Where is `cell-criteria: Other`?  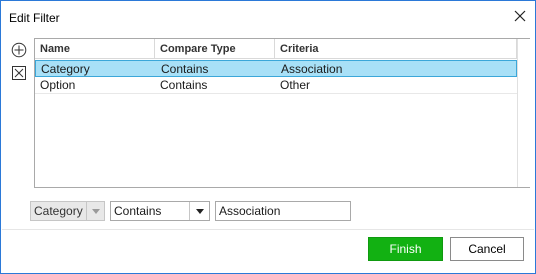
cell-criteria: Other is located at coordinates (295, 85).